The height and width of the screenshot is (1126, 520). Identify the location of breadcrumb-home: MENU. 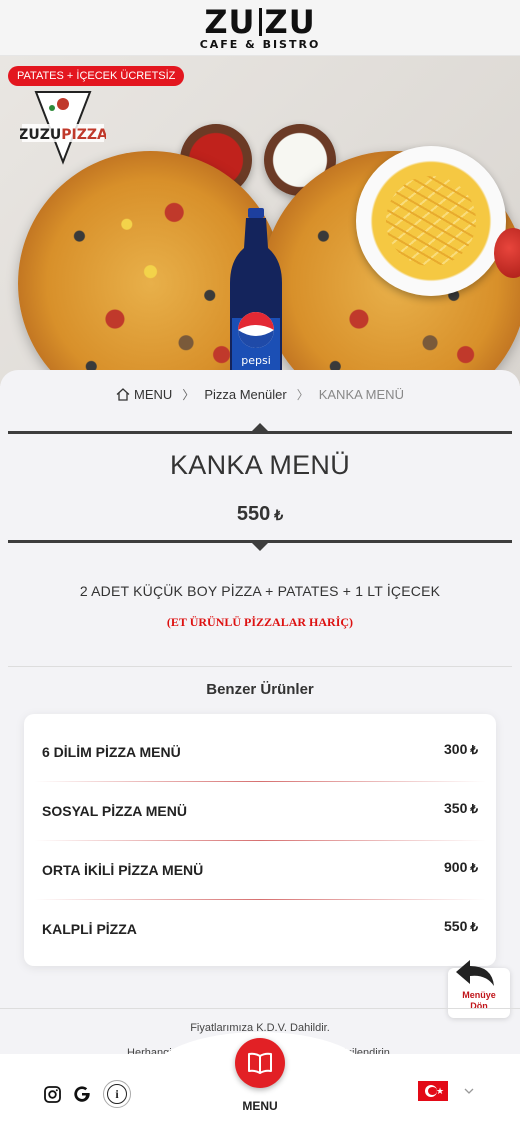
(144, 394).